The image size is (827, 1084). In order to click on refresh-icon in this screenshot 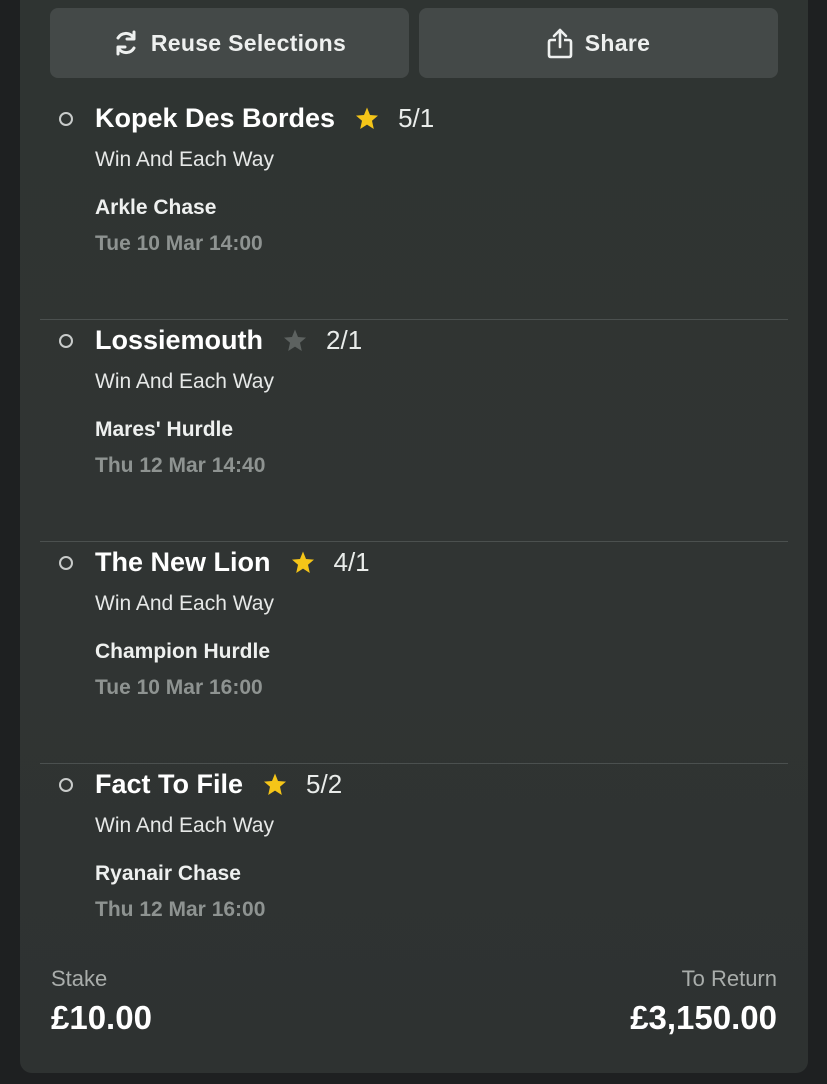, I will do `click(126, 43)`.